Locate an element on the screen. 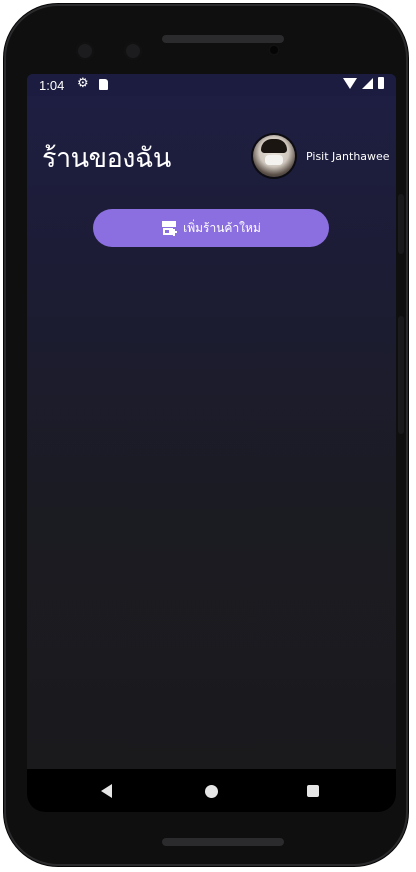 The image size is (416, 872). add-shop-button: เพิ่มร้านค้าใหม่ is located at coordinates (211, 228).